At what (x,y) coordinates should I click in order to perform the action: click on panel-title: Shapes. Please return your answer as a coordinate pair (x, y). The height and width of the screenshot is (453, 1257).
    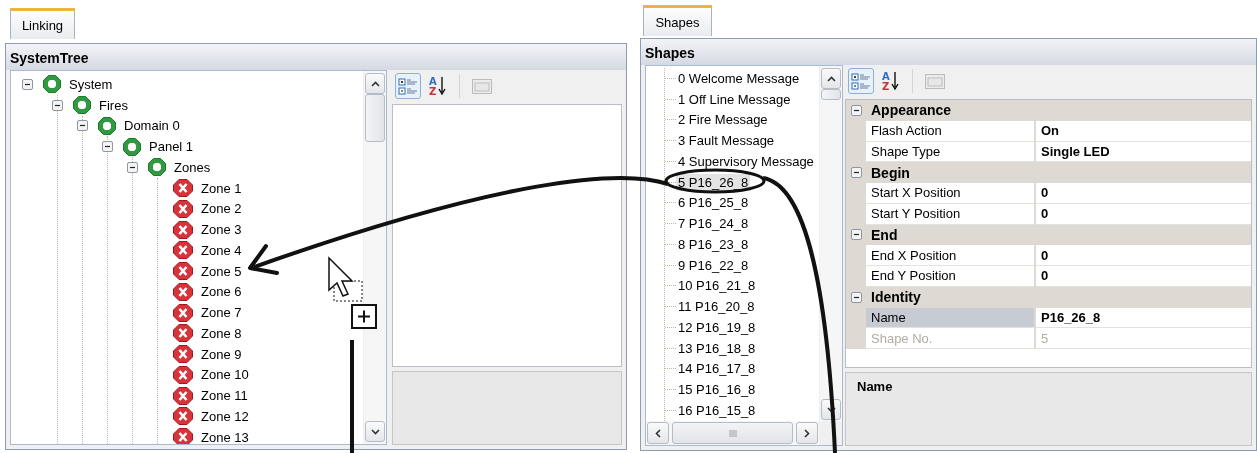
    Looking at the image, I should click on (948, 52).